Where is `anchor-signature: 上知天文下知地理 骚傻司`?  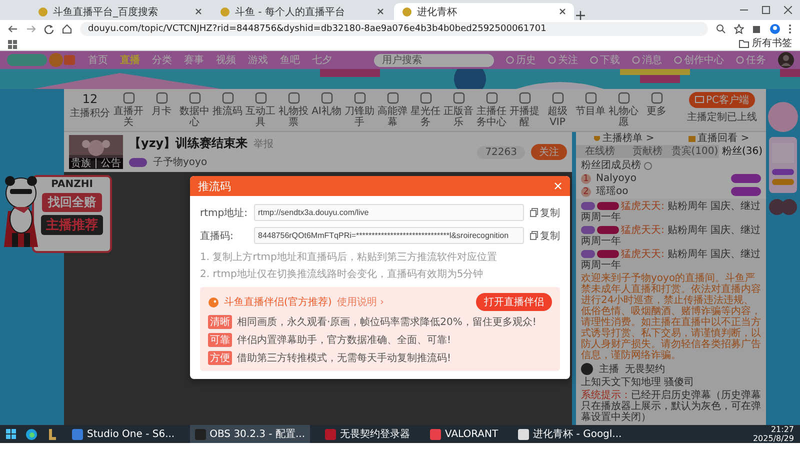
anchor-signature: 上知天文下知地理 骚傻司 is located at coordinates (638, 382).